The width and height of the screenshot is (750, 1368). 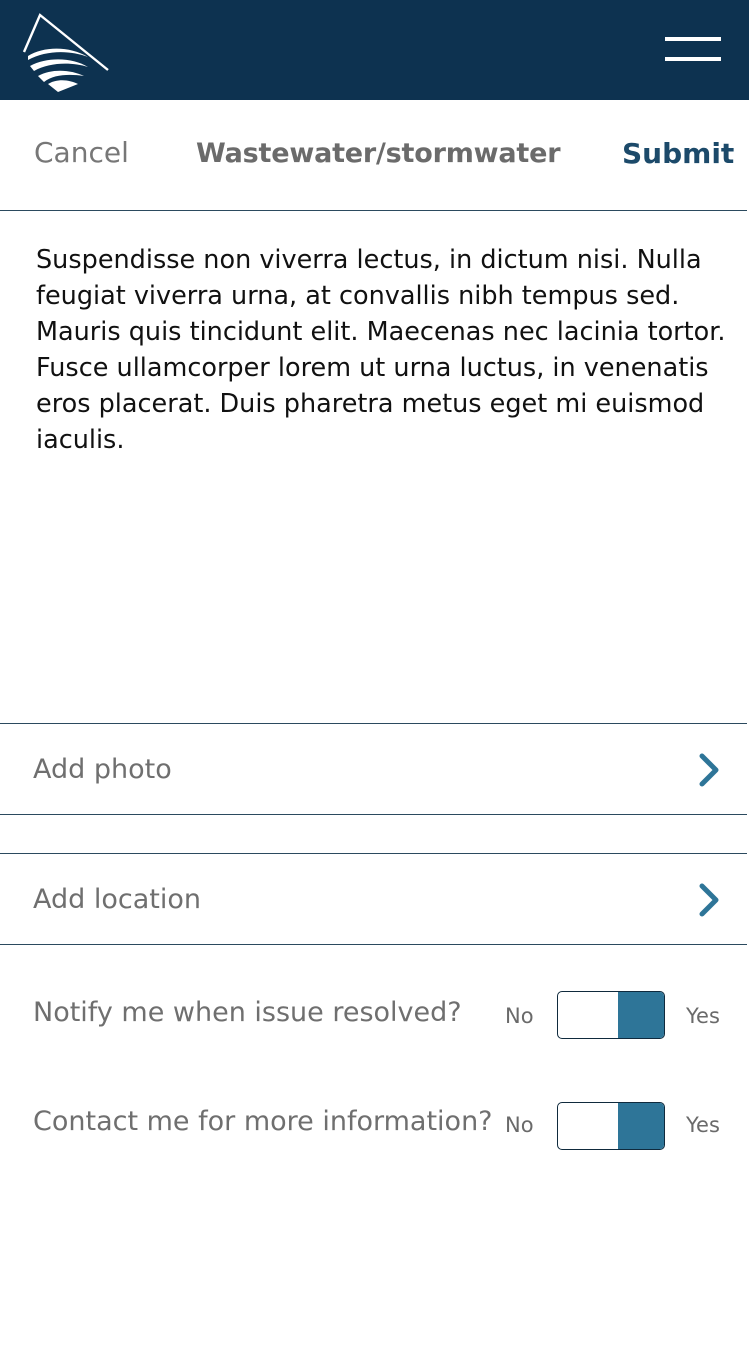 I want to click on notify-no-label: No, so click(x=519, y=1016).